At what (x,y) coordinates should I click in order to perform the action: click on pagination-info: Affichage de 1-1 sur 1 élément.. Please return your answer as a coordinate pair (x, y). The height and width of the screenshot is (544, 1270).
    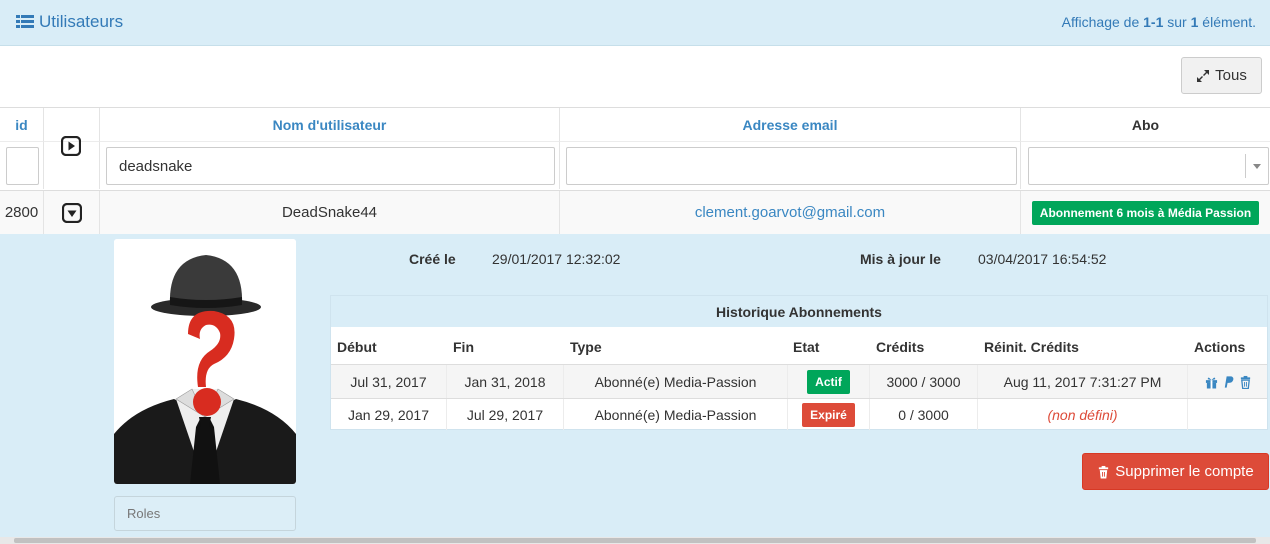
    Looking at the image, I should click on (1158, 22).